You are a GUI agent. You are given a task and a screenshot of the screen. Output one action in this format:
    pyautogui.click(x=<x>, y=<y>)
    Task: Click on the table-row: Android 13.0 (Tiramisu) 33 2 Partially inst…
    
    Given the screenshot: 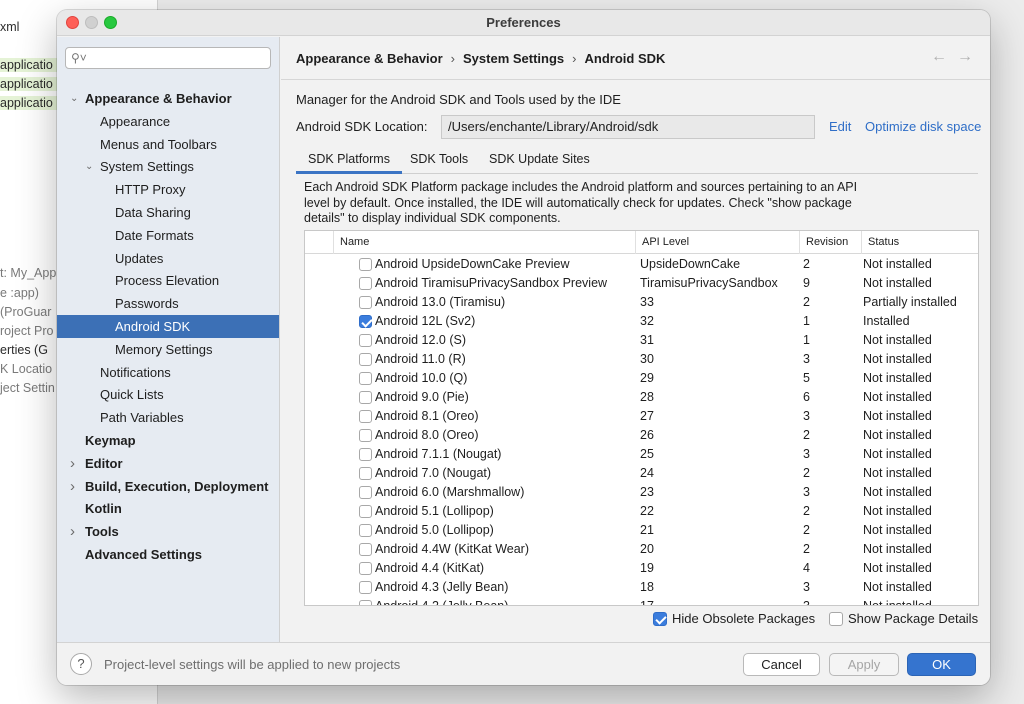 What is the action you would take?
    pyautogui.click(x=641, y=302)
    